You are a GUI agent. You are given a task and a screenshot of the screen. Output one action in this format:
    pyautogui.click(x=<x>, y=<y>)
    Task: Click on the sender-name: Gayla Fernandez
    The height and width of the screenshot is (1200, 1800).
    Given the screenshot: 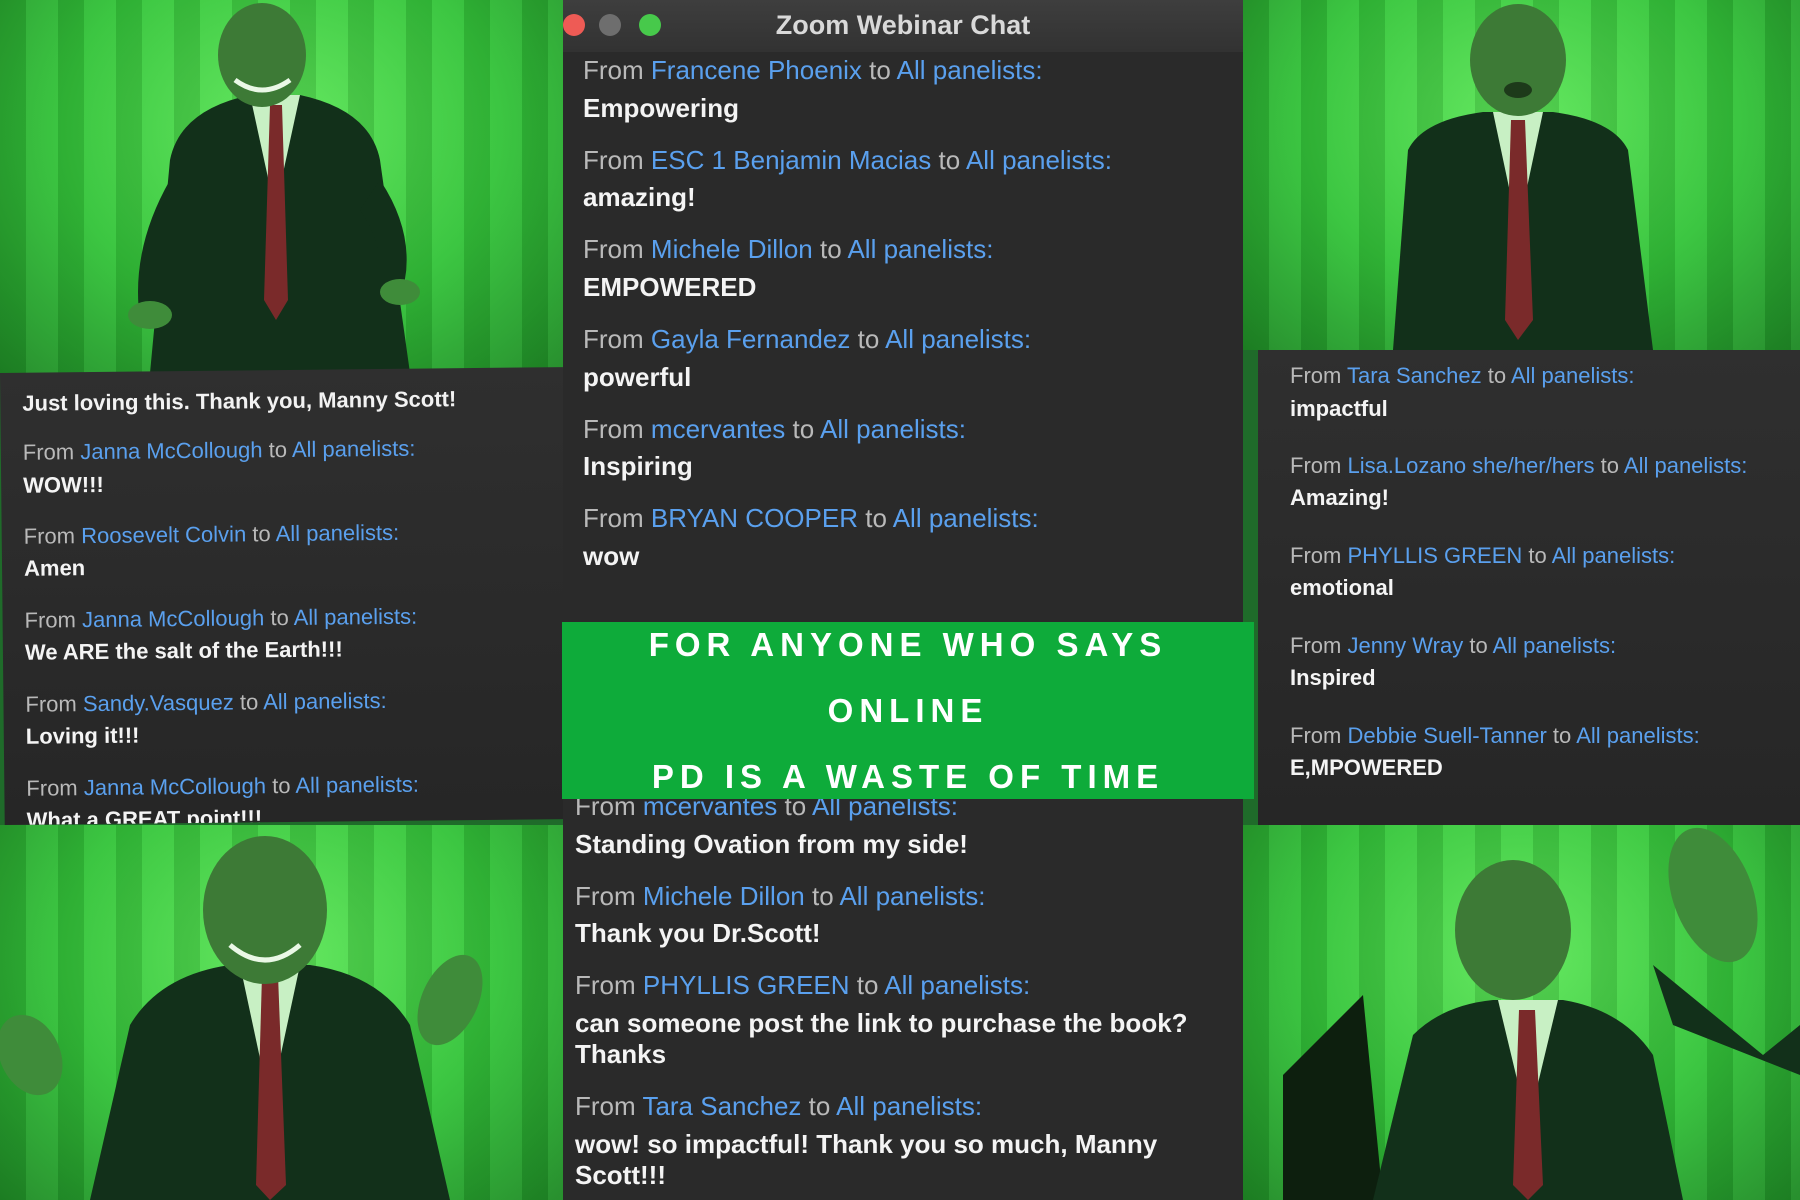 What is the action you would take?
    pyautogui.click(x=750, y=339)
    